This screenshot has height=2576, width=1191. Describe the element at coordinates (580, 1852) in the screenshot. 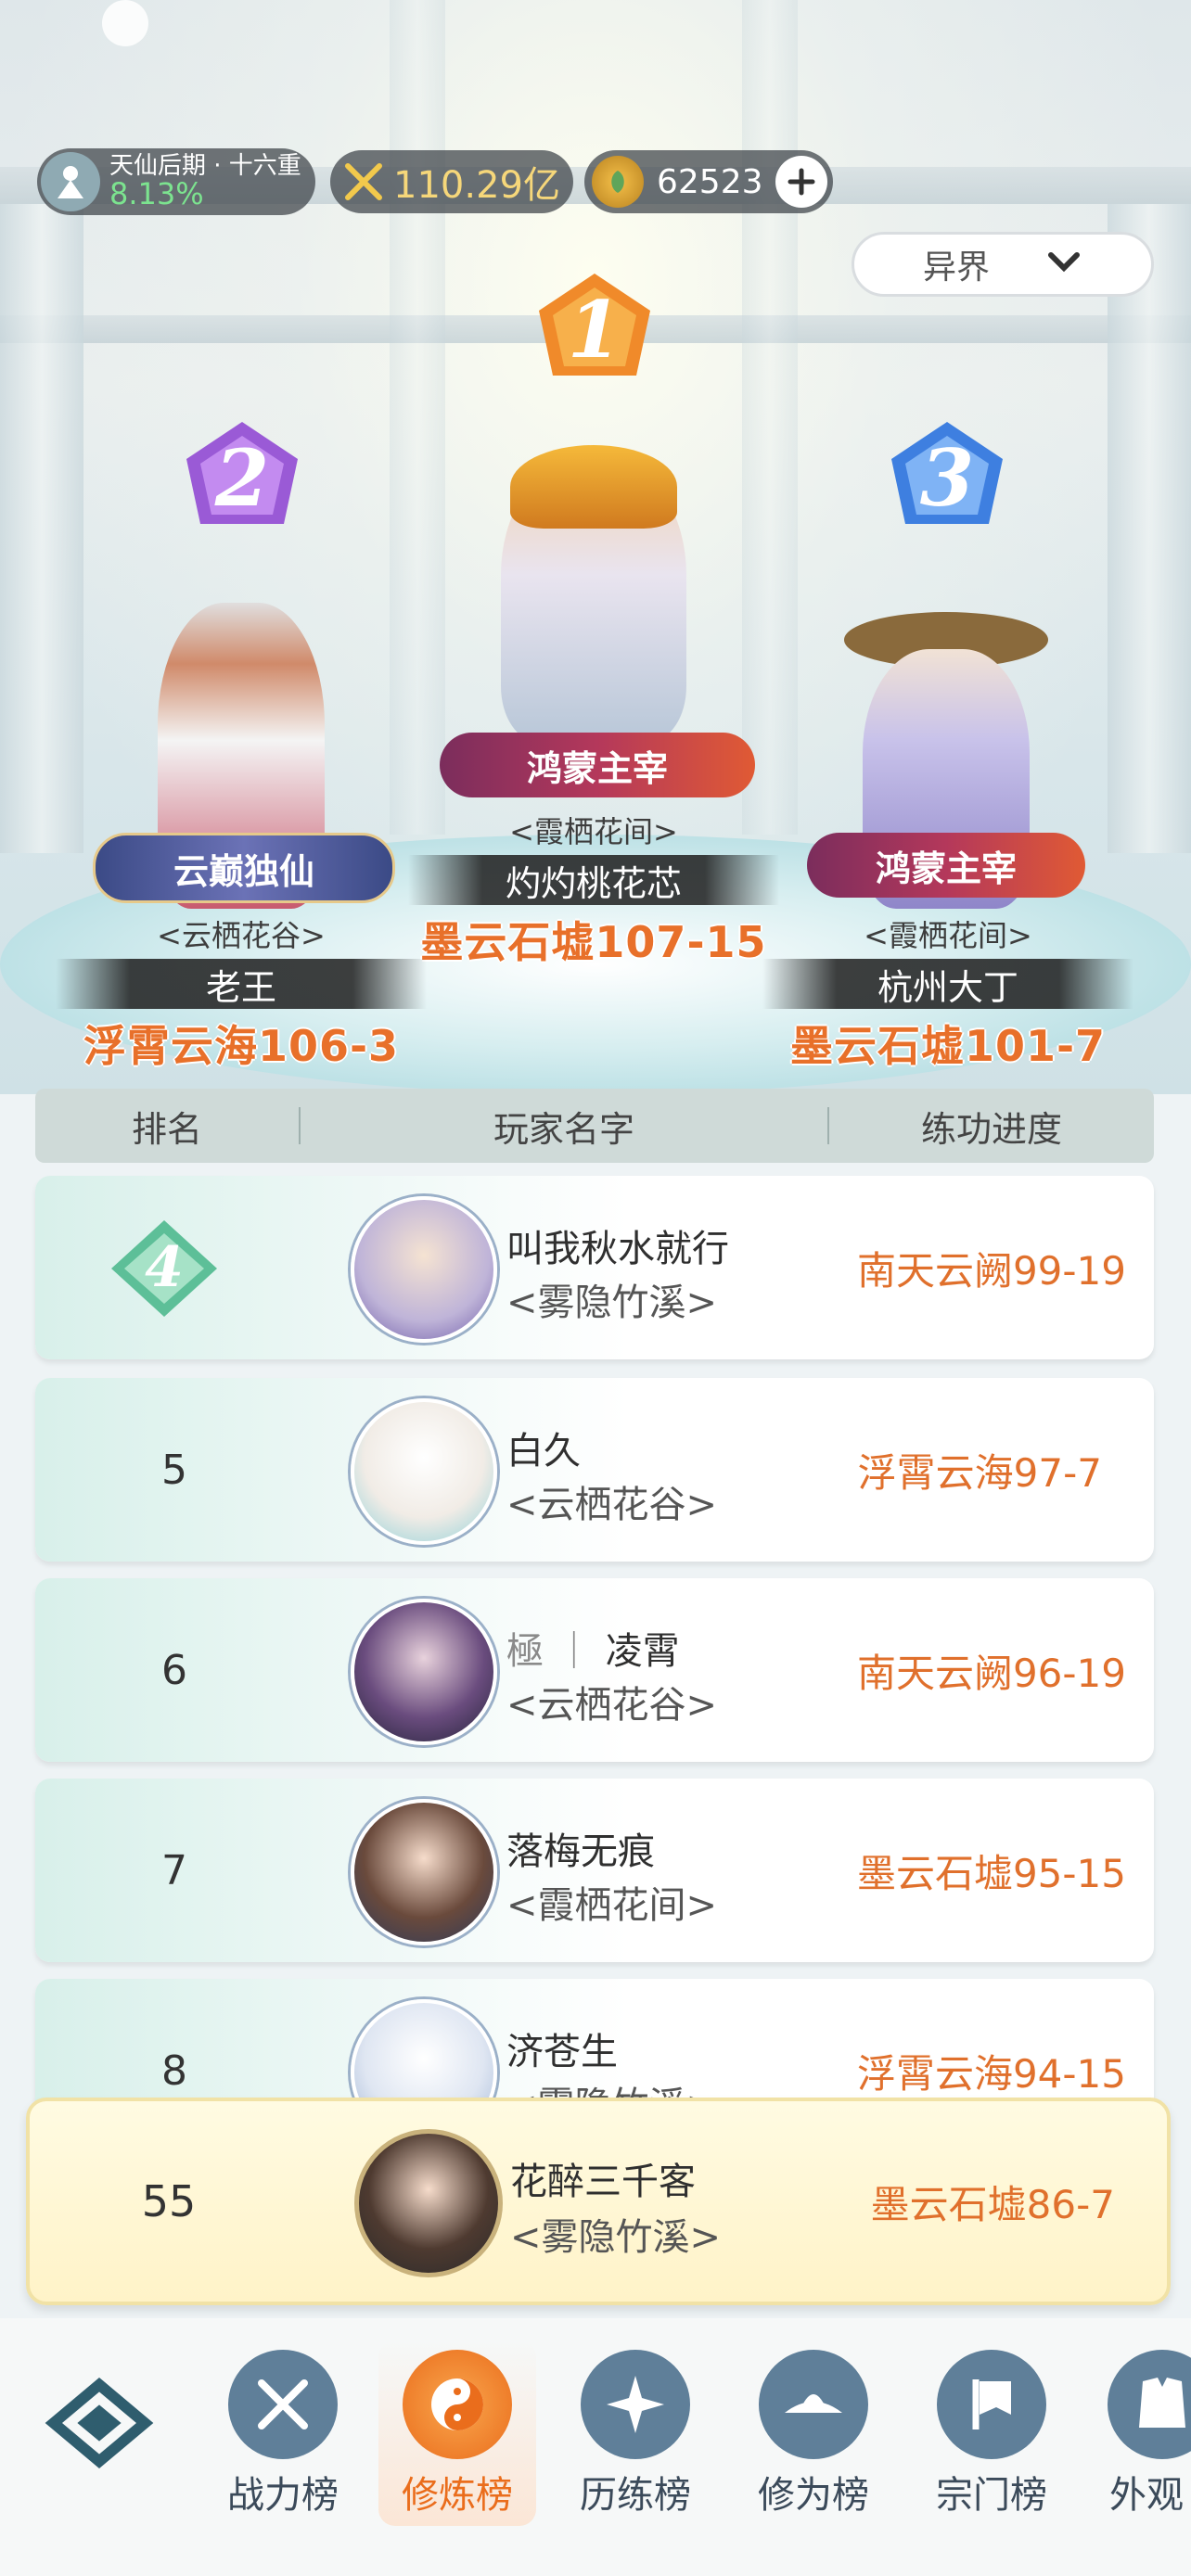

I see `player-name: 落梅无痕` at that location.